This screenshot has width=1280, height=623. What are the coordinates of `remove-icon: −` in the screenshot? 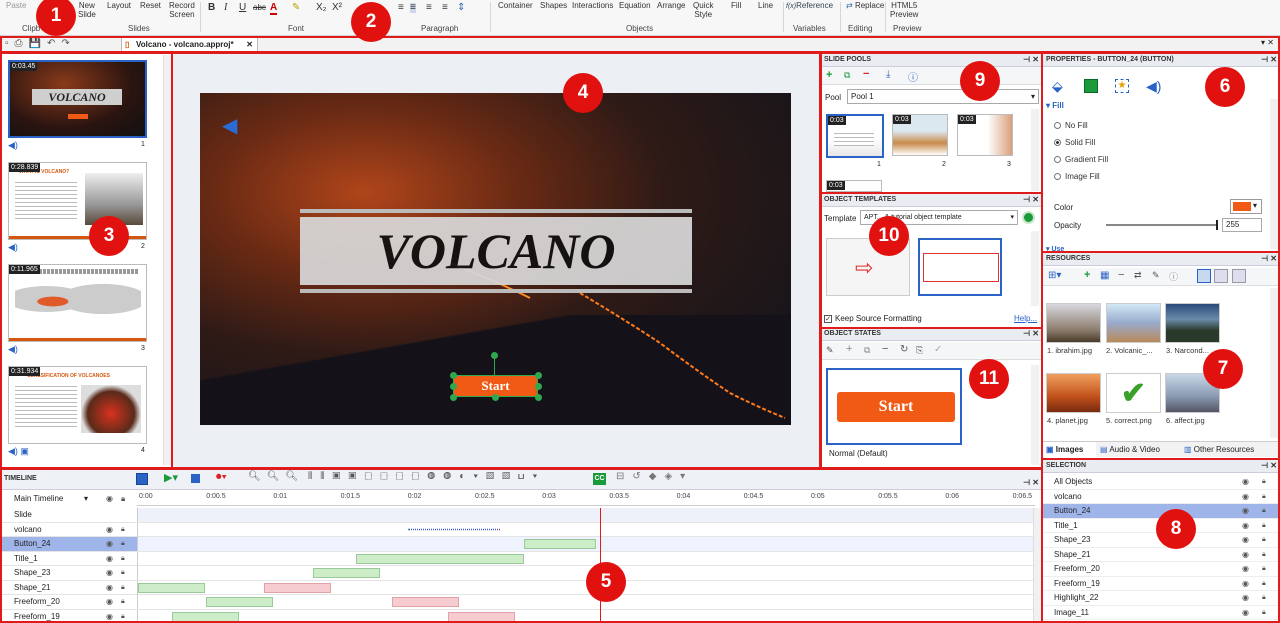 It's located at (866, 74).